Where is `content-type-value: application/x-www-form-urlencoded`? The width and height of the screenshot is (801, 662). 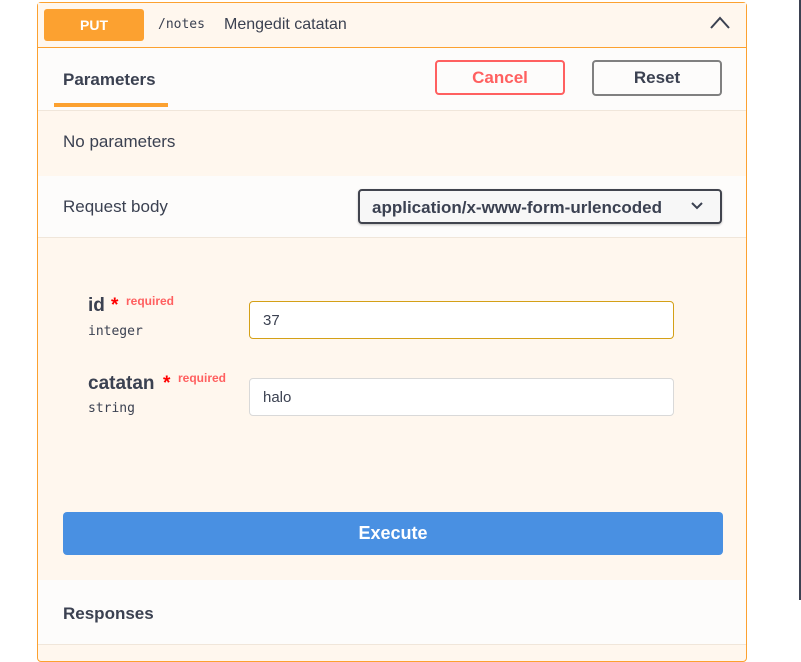 content-type-value: application/x-www-form-urlencoded is located at coordinates (517, 207).